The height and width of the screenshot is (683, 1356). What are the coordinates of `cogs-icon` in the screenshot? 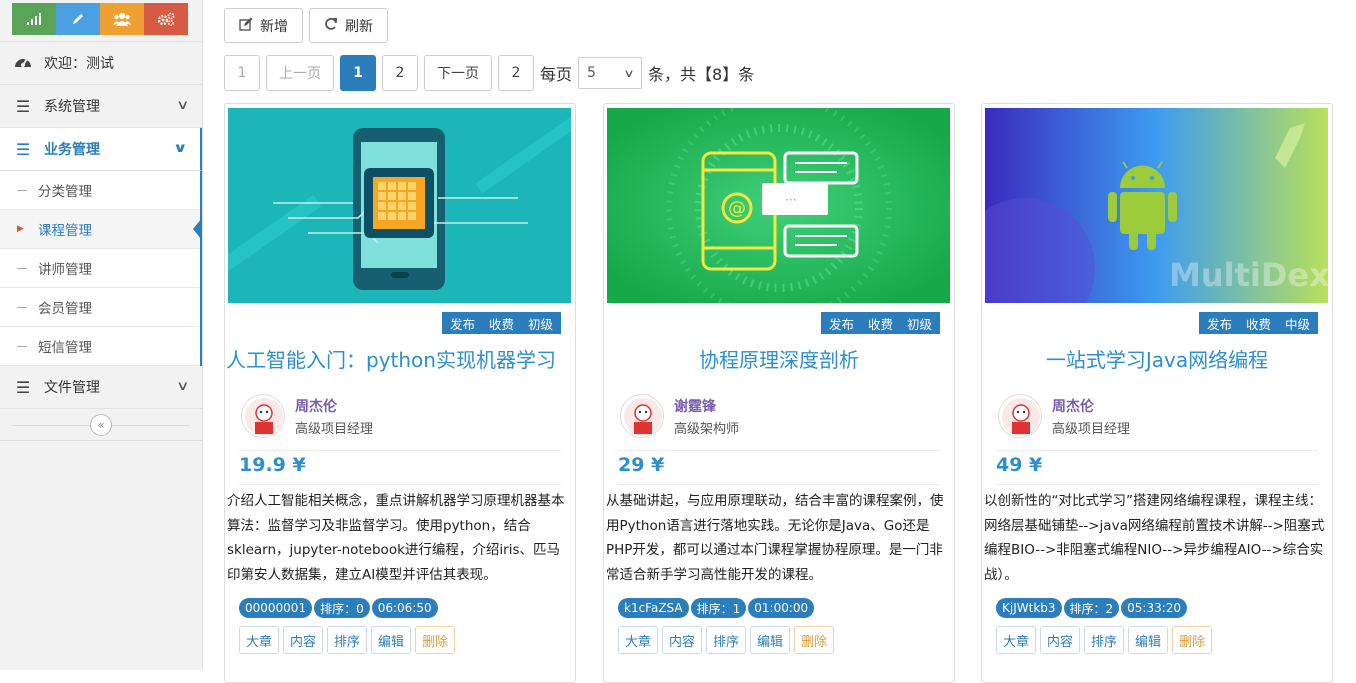 It's located at (166, 19).